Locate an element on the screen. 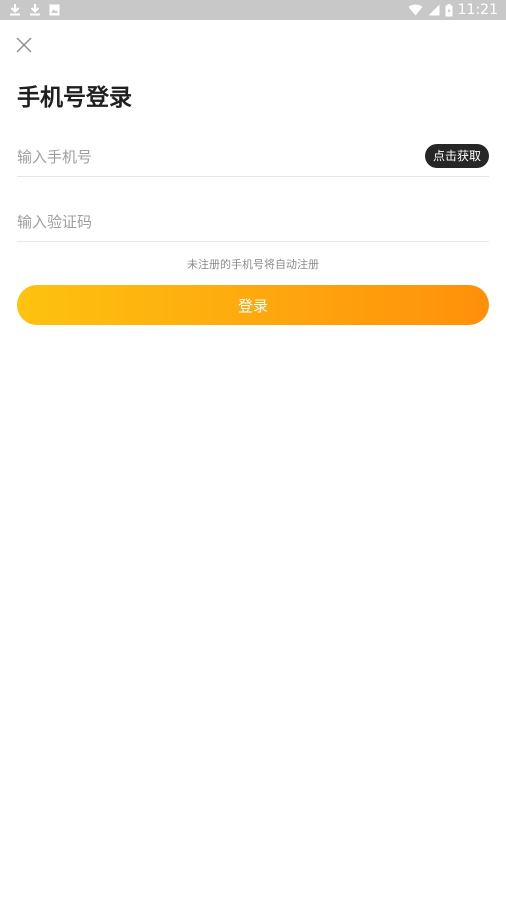  status-bar-system: 11:21 is located at coordinates (453, 10).